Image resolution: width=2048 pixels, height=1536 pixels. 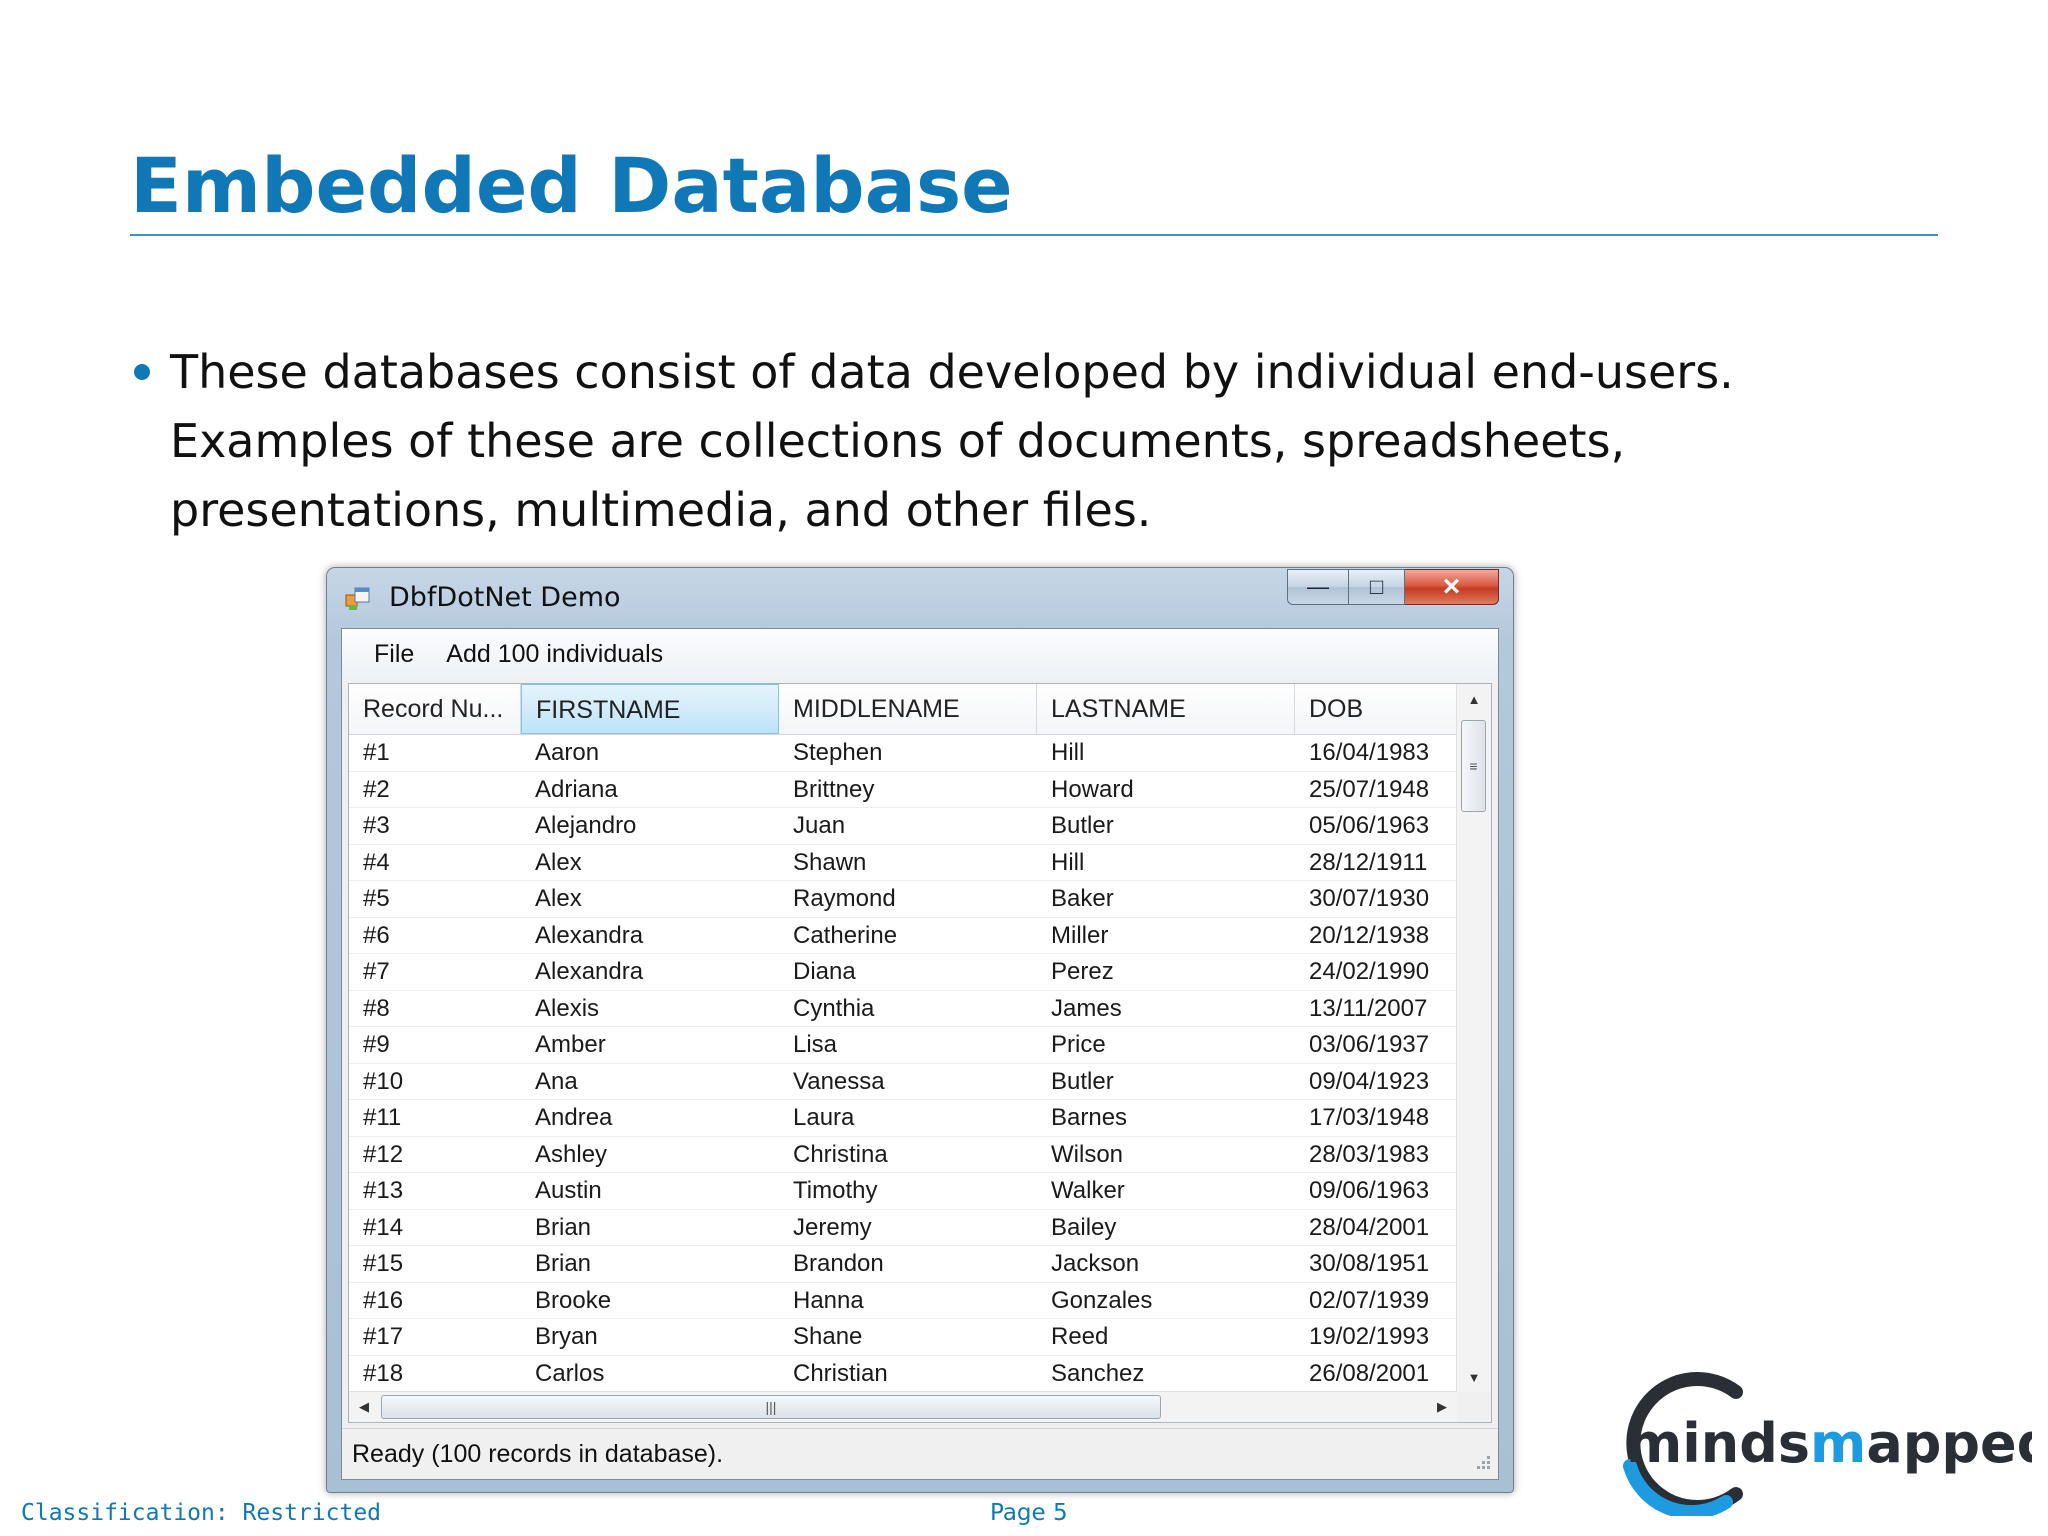 What do you see at coordinates (586, 825) in the screenshot?
I see `table-cell: Alejandro` at bounding box center [586, 825].